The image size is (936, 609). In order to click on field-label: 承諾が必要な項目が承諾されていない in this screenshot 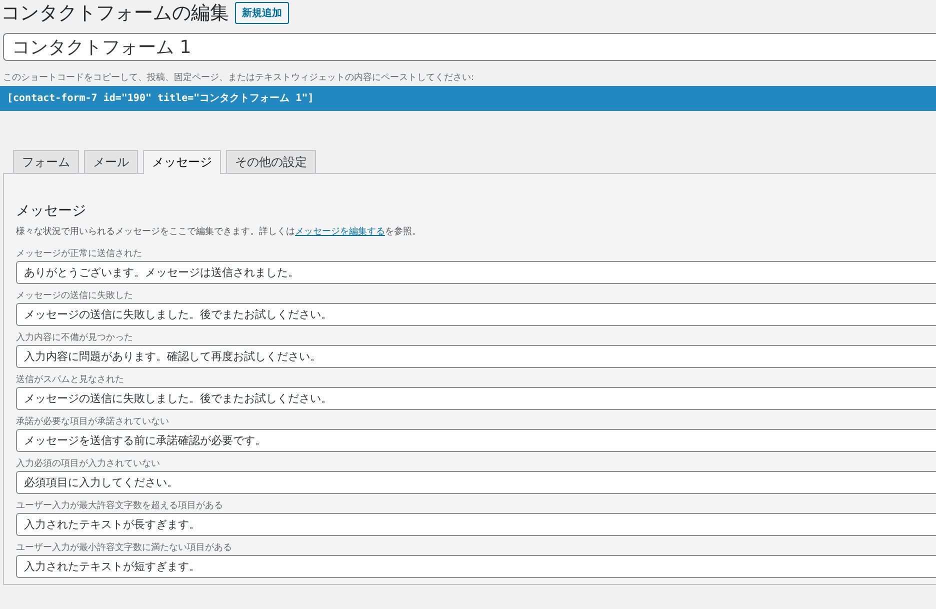, I will do `click(93, 422)`.